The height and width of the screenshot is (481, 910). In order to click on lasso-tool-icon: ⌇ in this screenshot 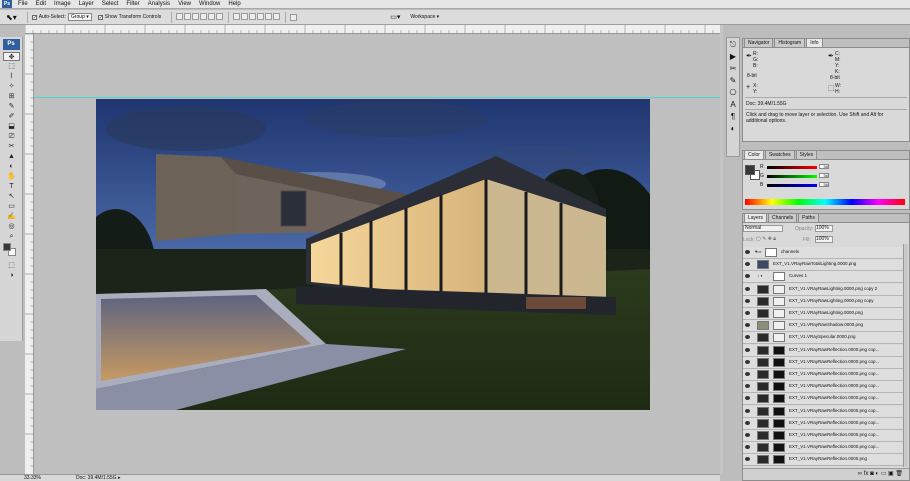, I will do `click(11, 76)`.